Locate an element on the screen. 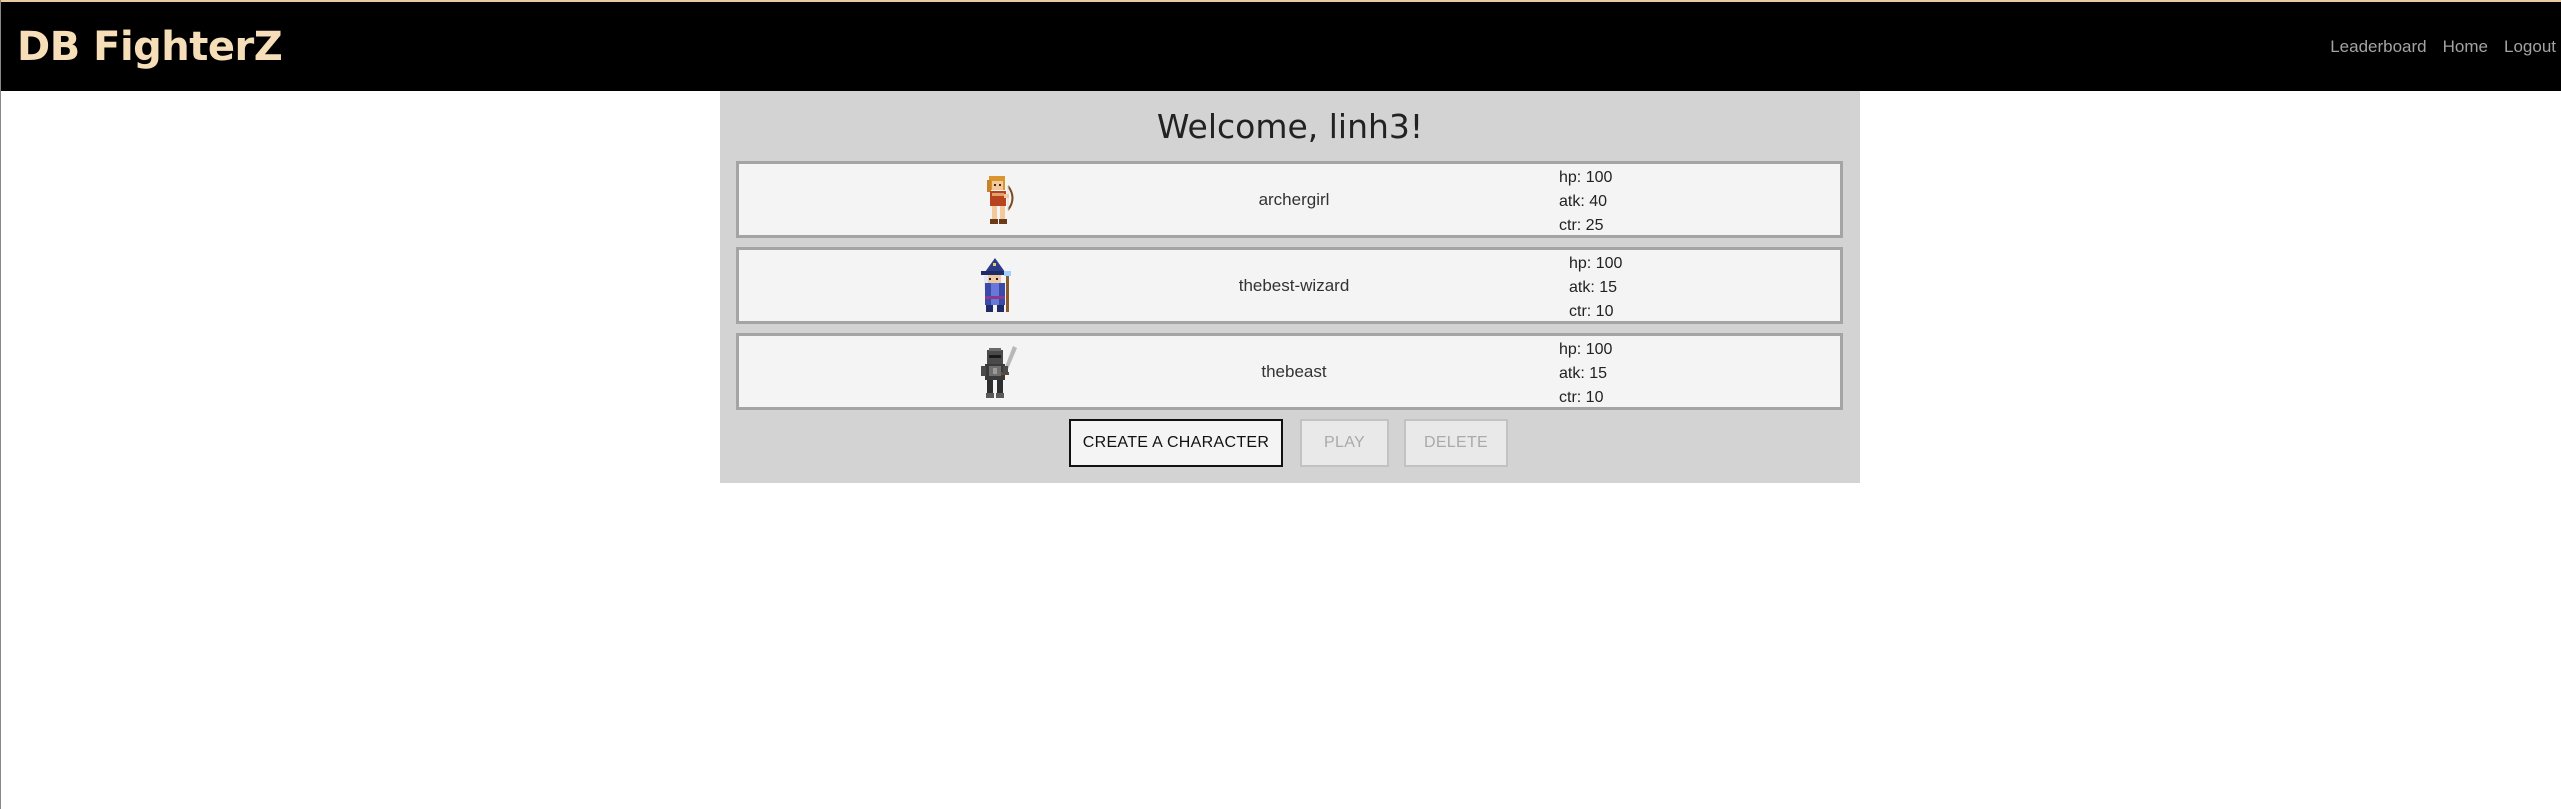 Image resolution: width=2561 pixels, height=809 pixels. character-card-thebest-wizard: thebest-wizard hp: 100 atk: 15 ctr: 10 is located at coordinates (1289, 285).